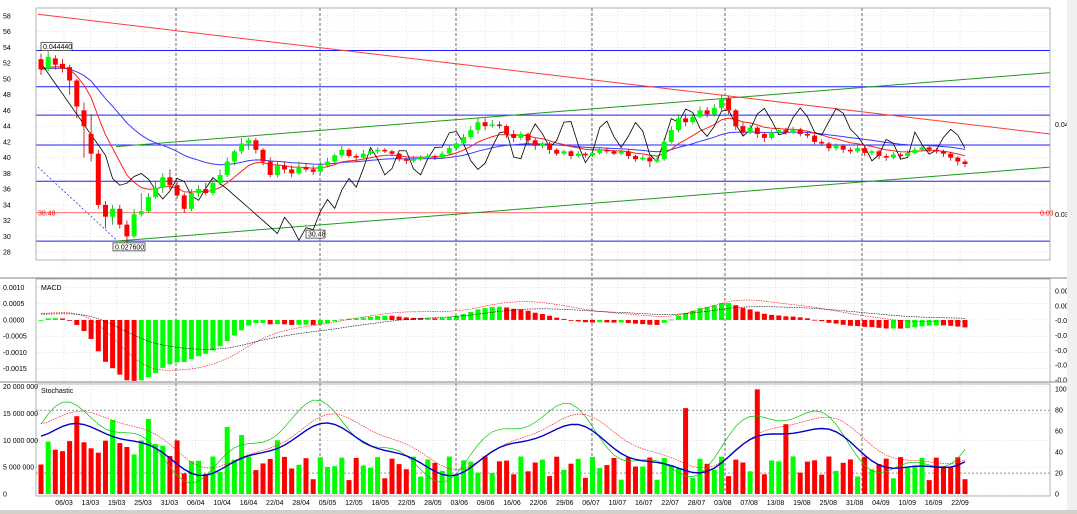  I want to click on price-y-tick: 38, so click(7, 174).